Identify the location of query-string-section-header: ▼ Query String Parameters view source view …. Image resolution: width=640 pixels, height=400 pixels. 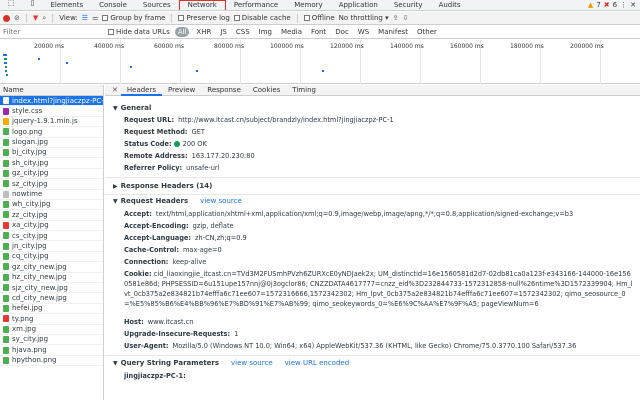
(231, 363).